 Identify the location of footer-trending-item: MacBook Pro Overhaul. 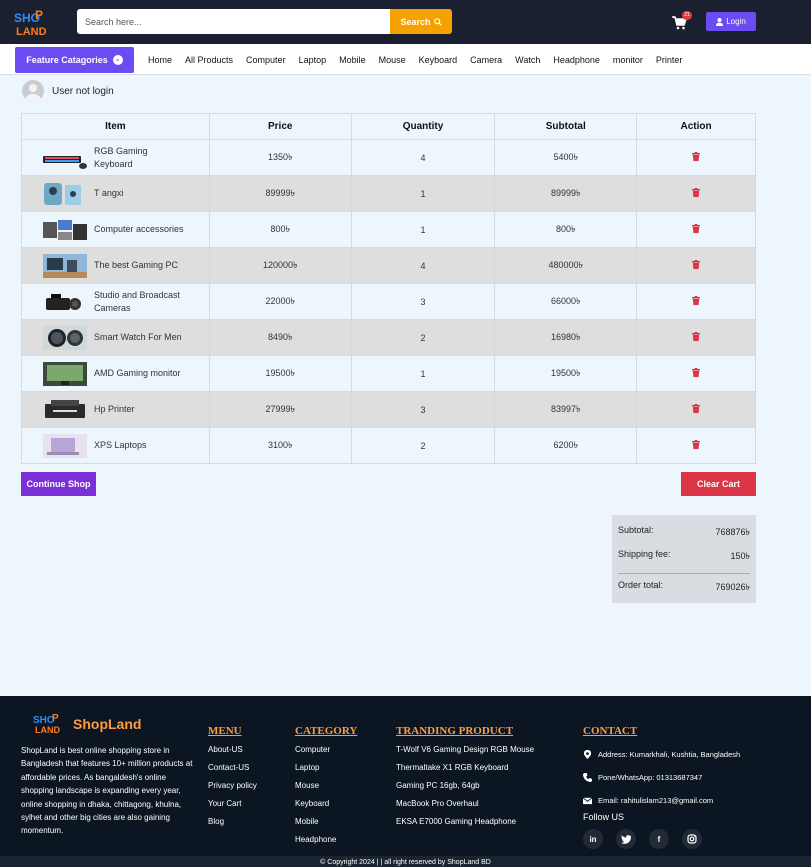
(465, 806).